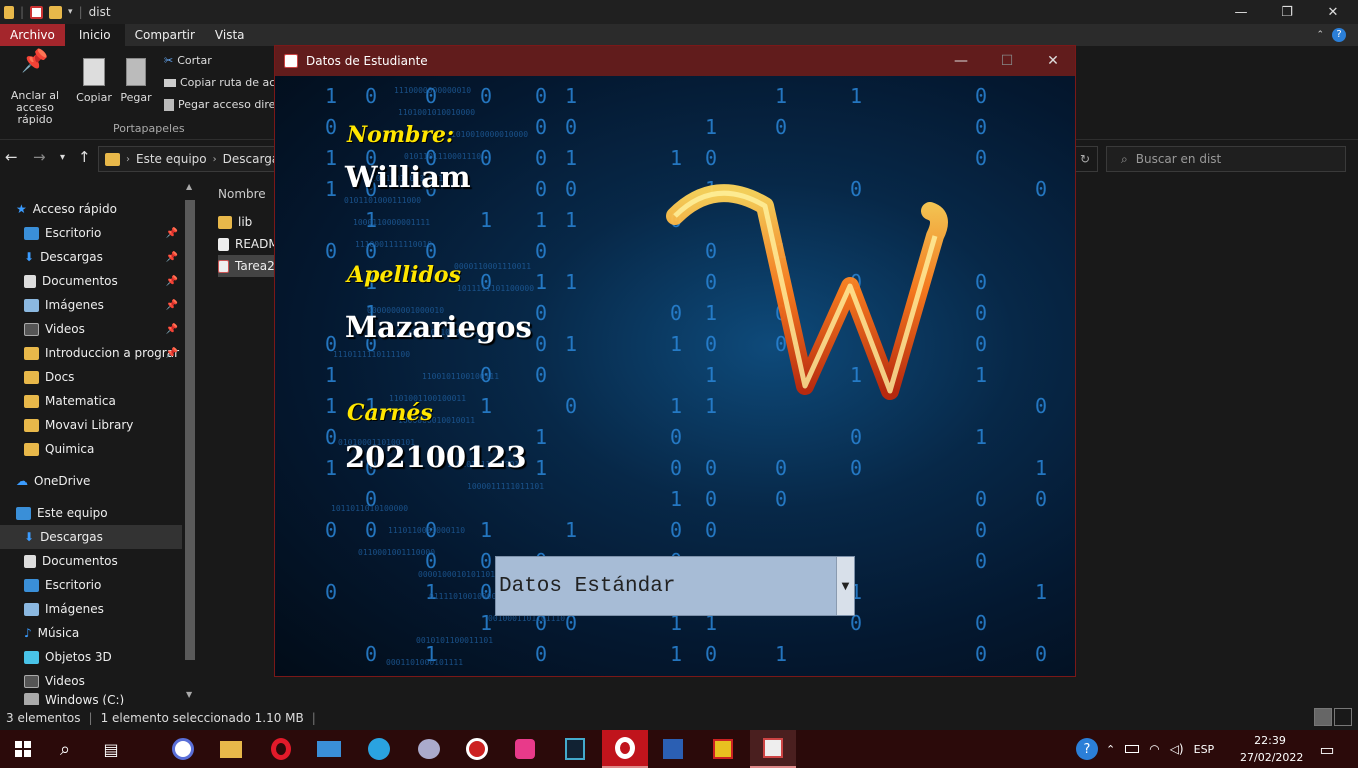 This screenshot has width=1358, height=768. I want to click on cut-button: ✂ Cortar, so click(188, 60).